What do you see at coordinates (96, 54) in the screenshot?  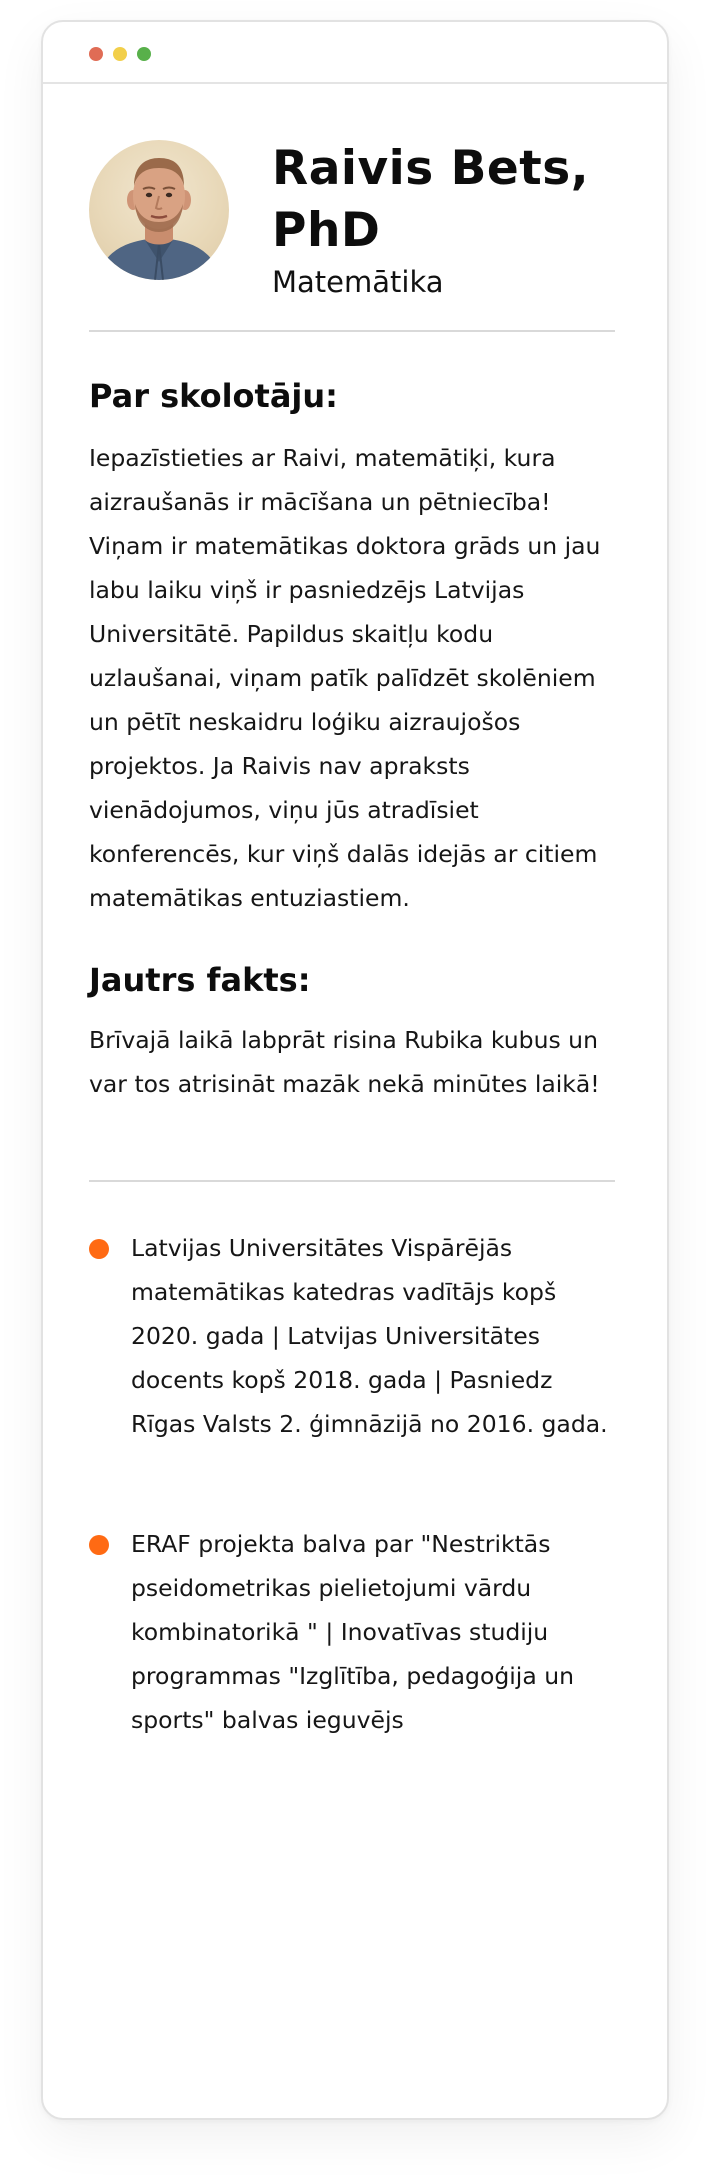 I see `close-window-icon` at bounding box center [96, 54].